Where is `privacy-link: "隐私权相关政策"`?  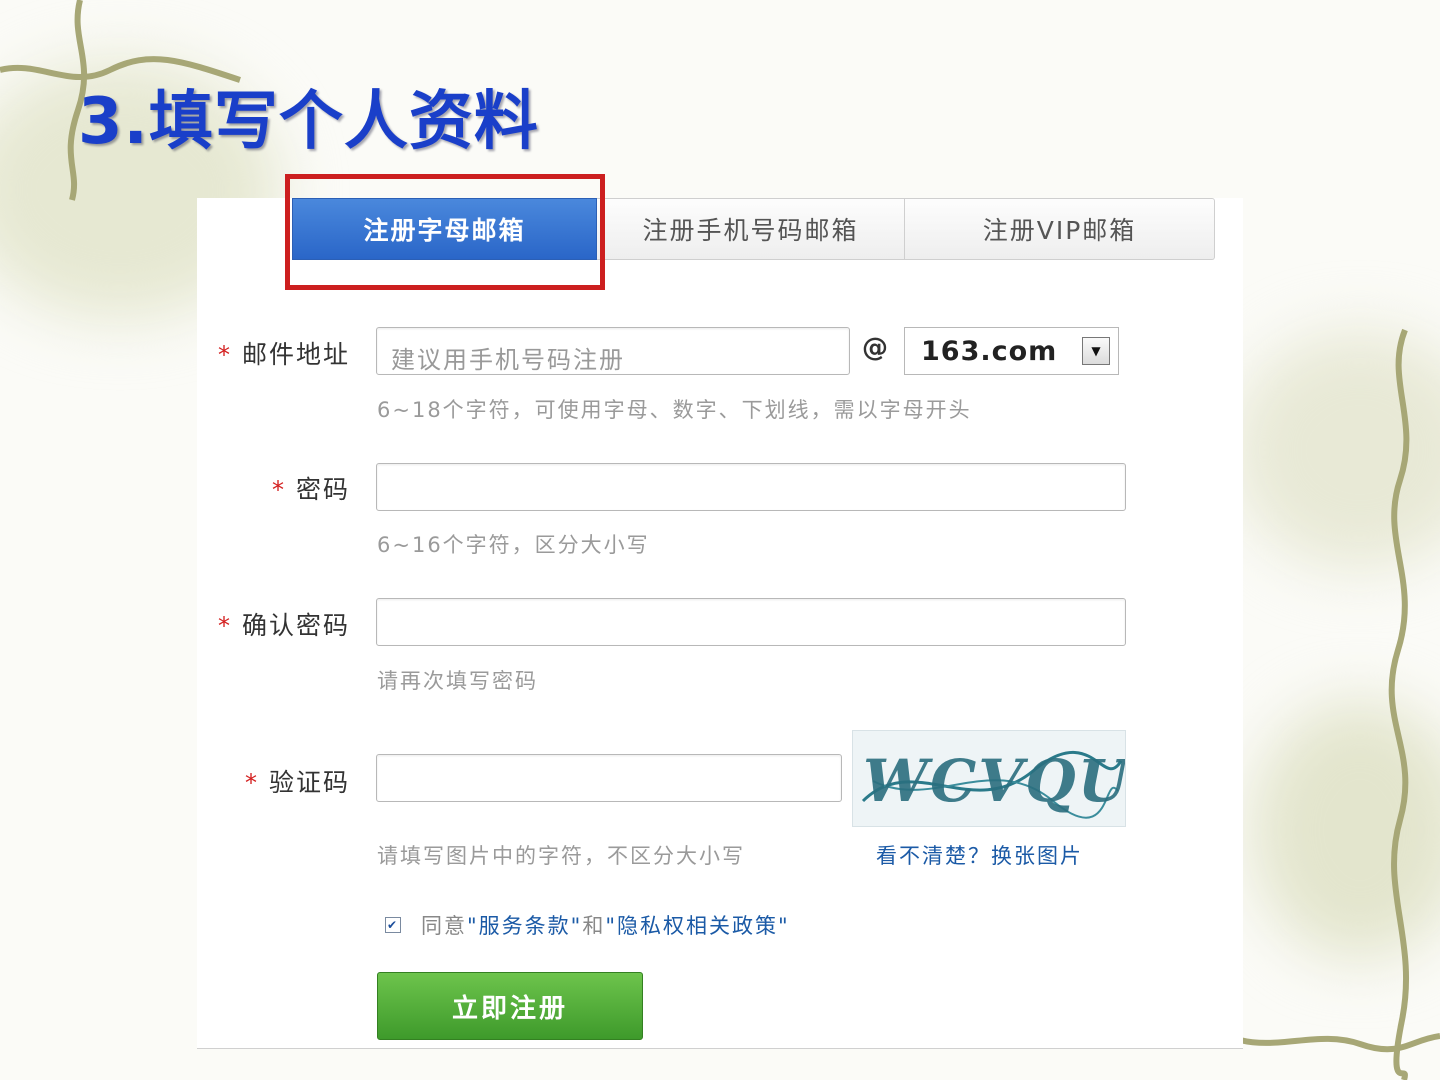
privacy-link: "隐私权相关政策" is located at coordinates (697, 925).